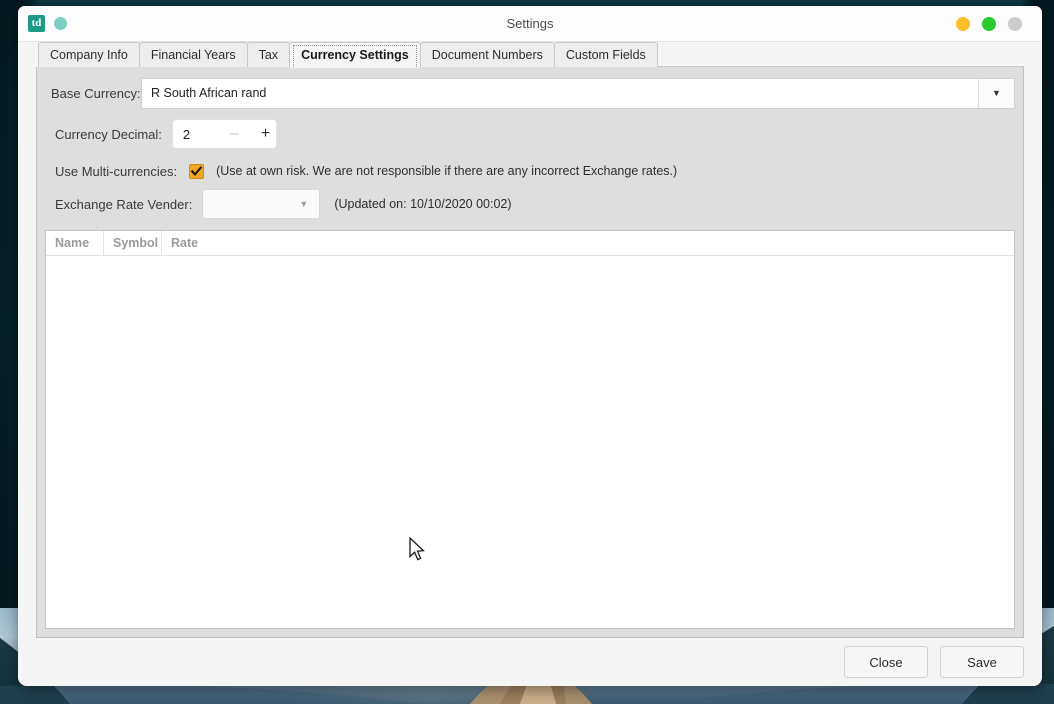  I want to click on window-controls, so click(999, 23).